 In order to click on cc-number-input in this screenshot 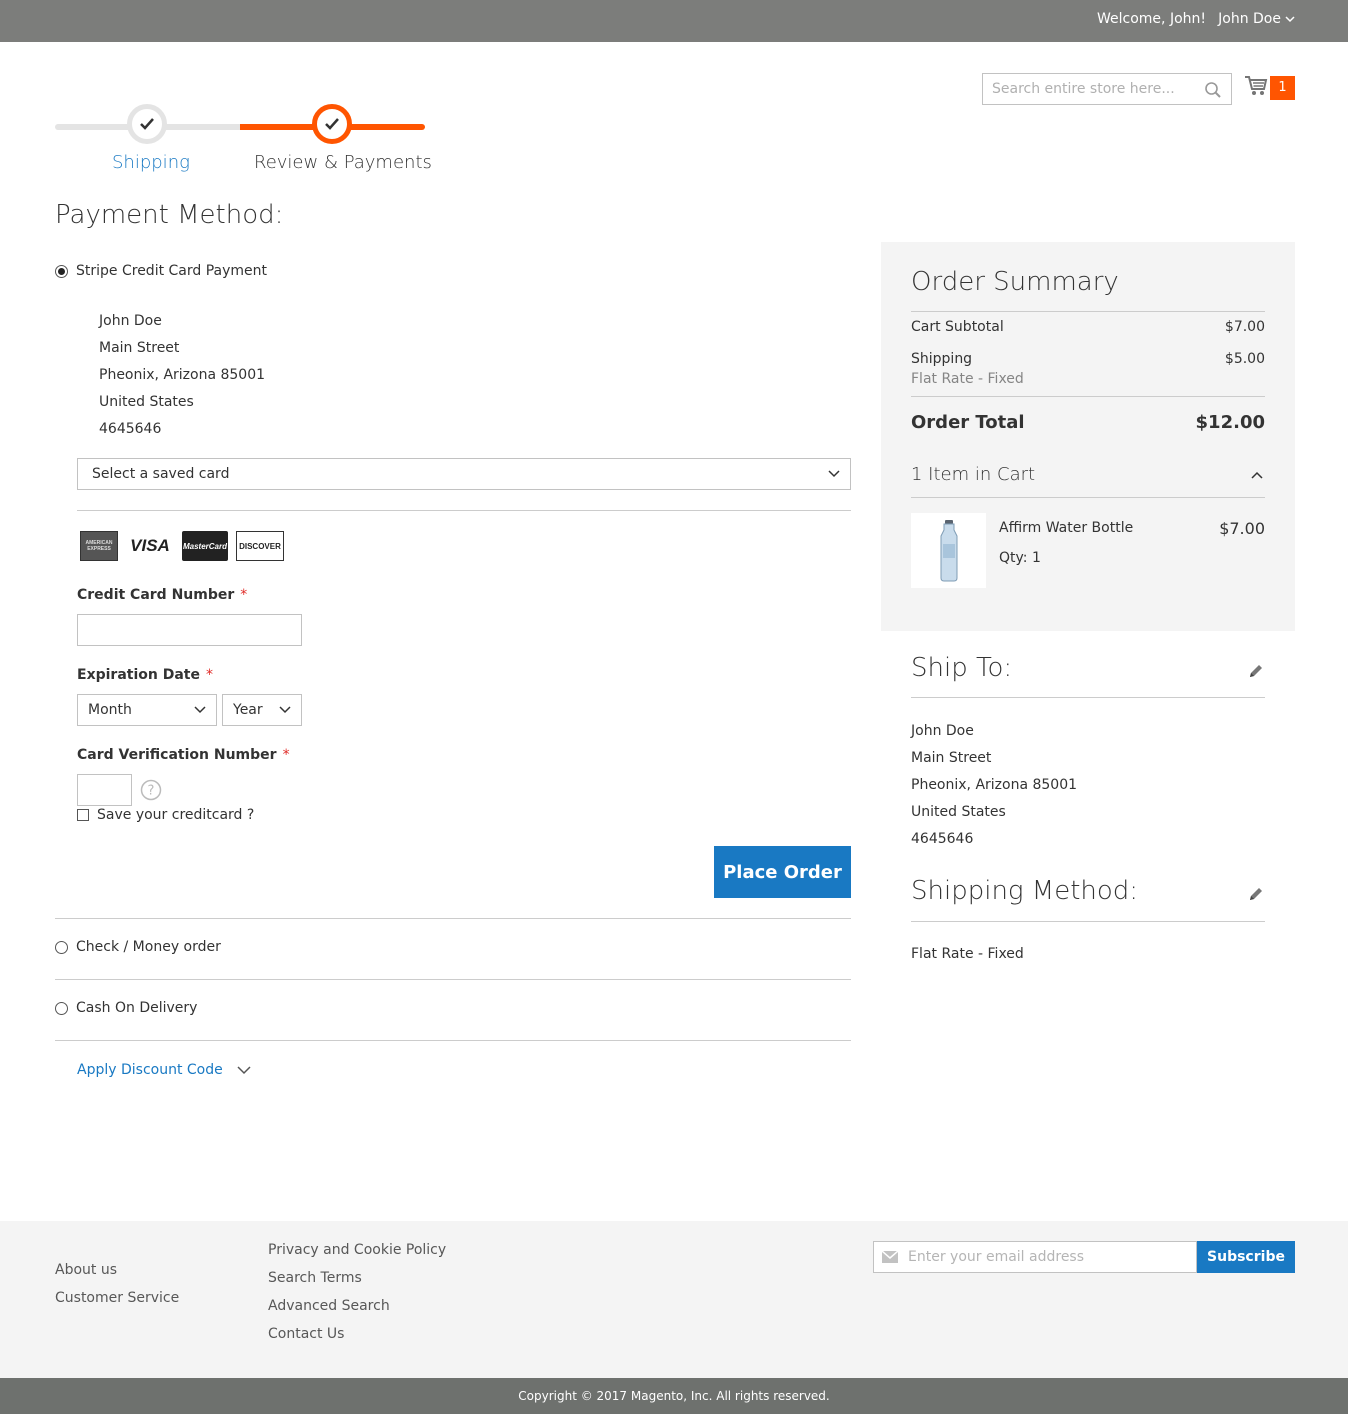, I will do `click(189, 630)`.